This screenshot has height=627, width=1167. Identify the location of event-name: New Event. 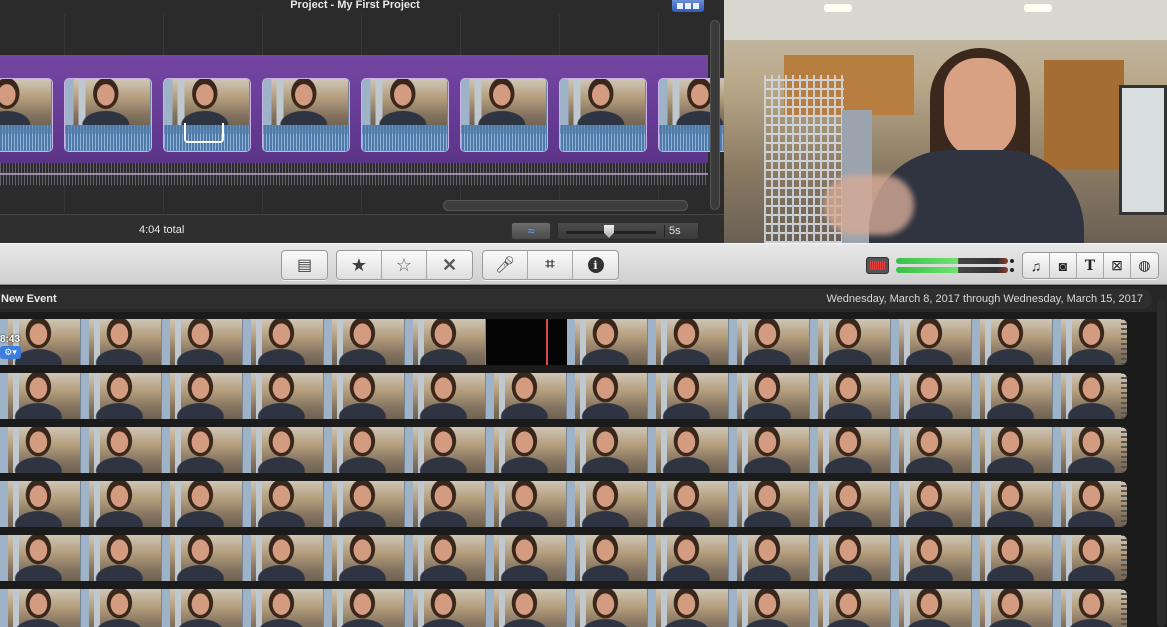
(29, 299).